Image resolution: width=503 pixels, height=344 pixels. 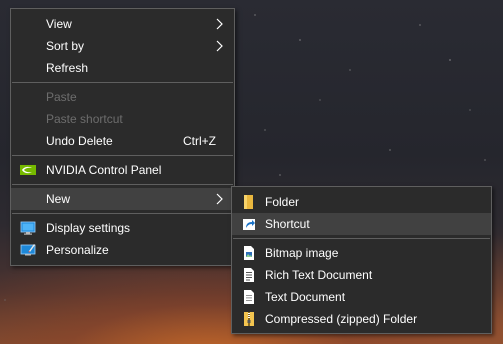 I want to click on menu-item-personalize: Personalize, so click(x=122, y=250).